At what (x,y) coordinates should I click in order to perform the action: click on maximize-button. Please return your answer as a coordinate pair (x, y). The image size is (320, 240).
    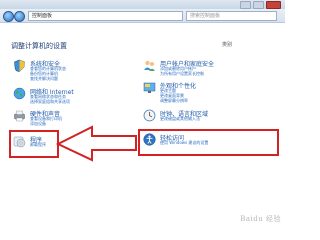
    Looking at the image, I should click on (258, 5).